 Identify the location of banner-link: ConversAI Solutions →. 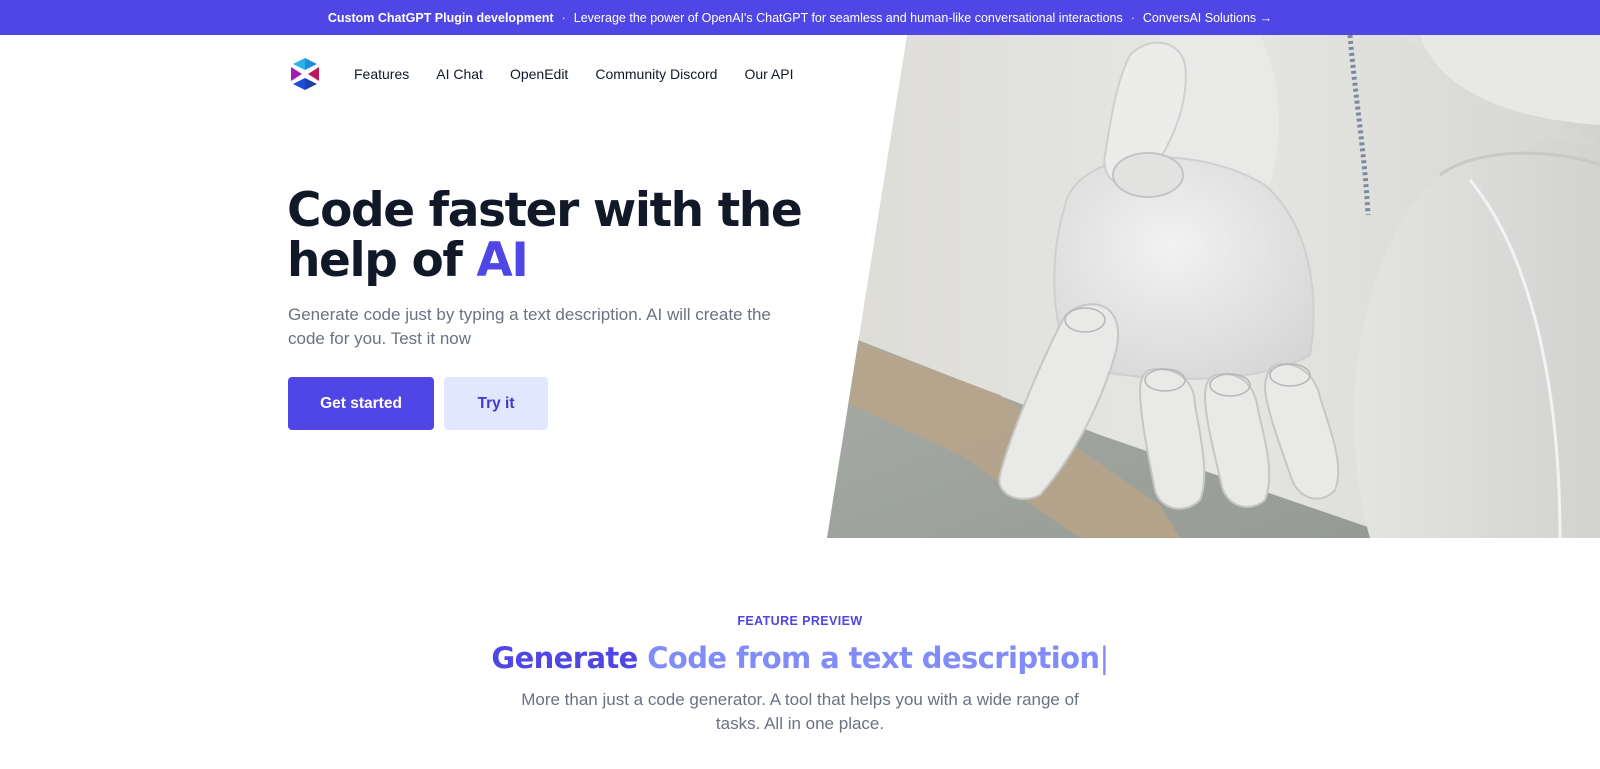
(1207, 18).